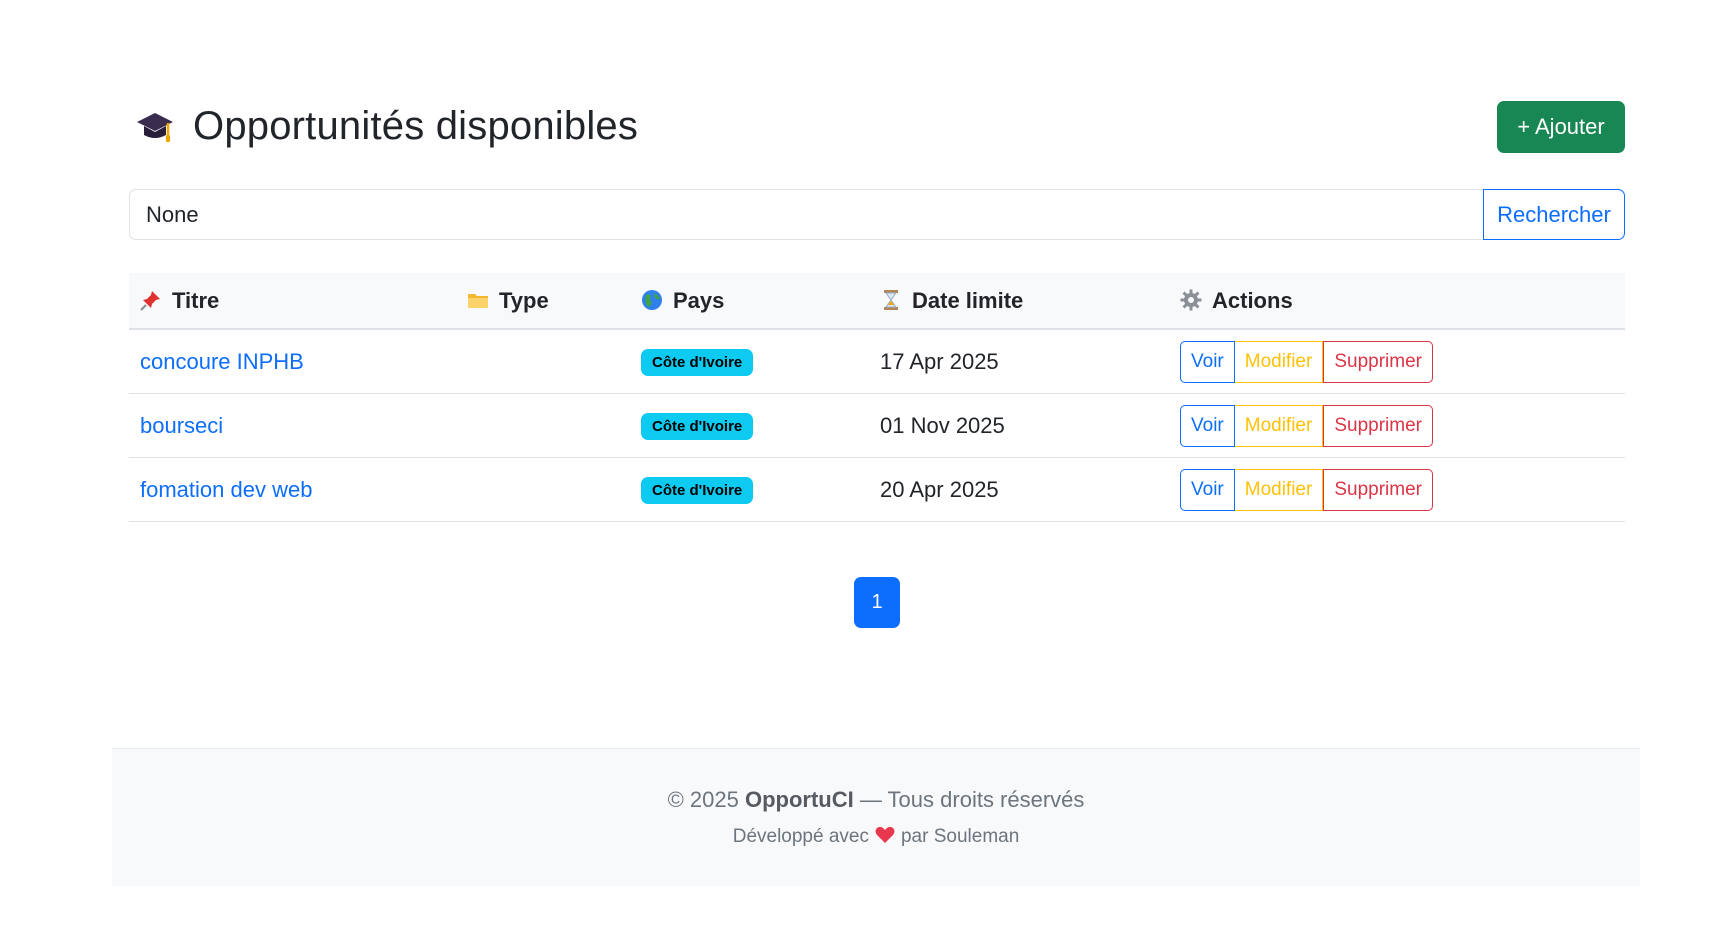 The image size is (1722, 945). Describe the element at coordinates (222, 361) in the screenshot. I see `opportunity-link: concoure INPHB` at that location.